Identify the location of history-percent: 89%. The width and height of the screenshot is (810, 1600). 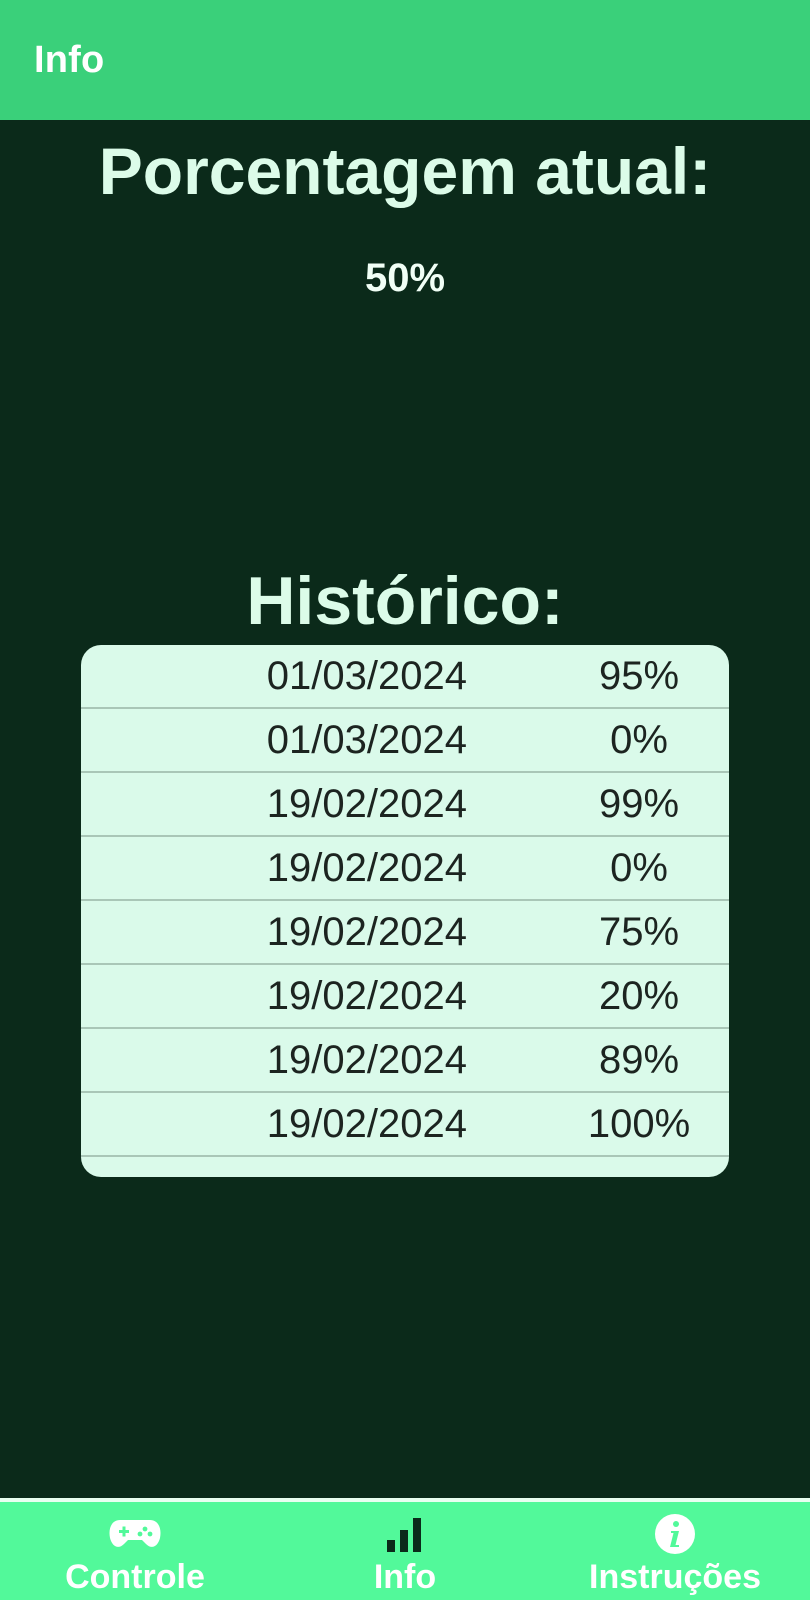
(639, 1060).